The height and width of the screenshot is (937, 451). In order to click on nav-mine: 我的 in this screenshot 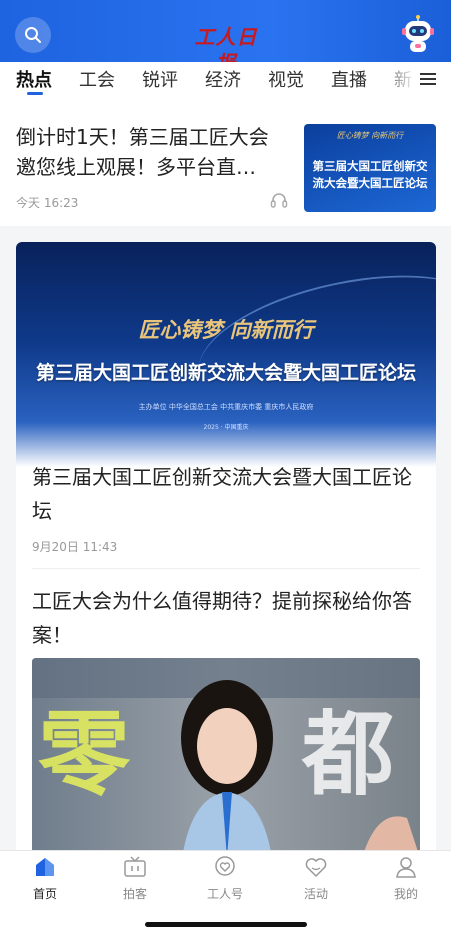, I will do `click(406, 878)`.